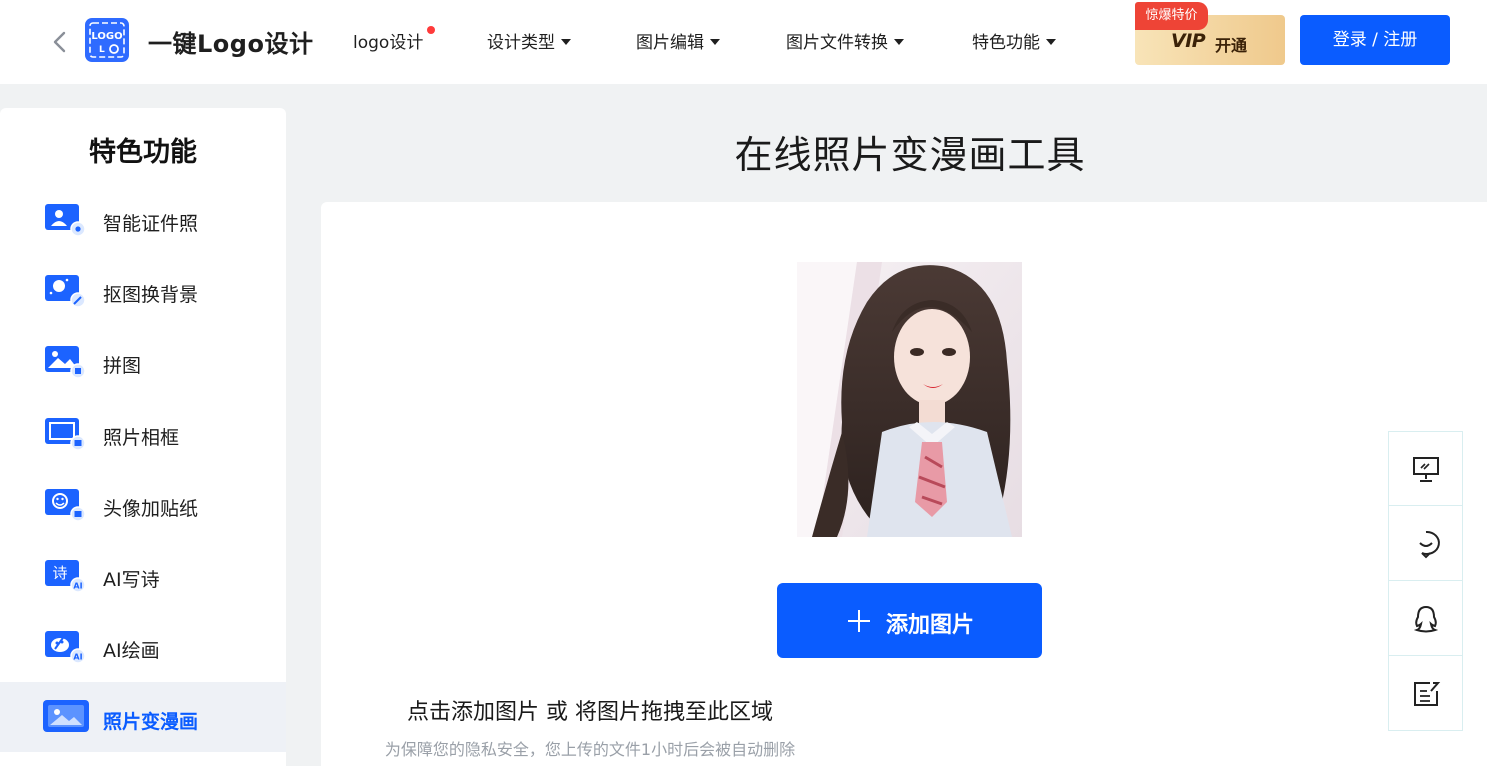 This screenshot has height=766, width=1487. What do you see at coordinates (1429, 544) in the screenshot?
I see `chat-icon` at bounding box center [1429, 544].